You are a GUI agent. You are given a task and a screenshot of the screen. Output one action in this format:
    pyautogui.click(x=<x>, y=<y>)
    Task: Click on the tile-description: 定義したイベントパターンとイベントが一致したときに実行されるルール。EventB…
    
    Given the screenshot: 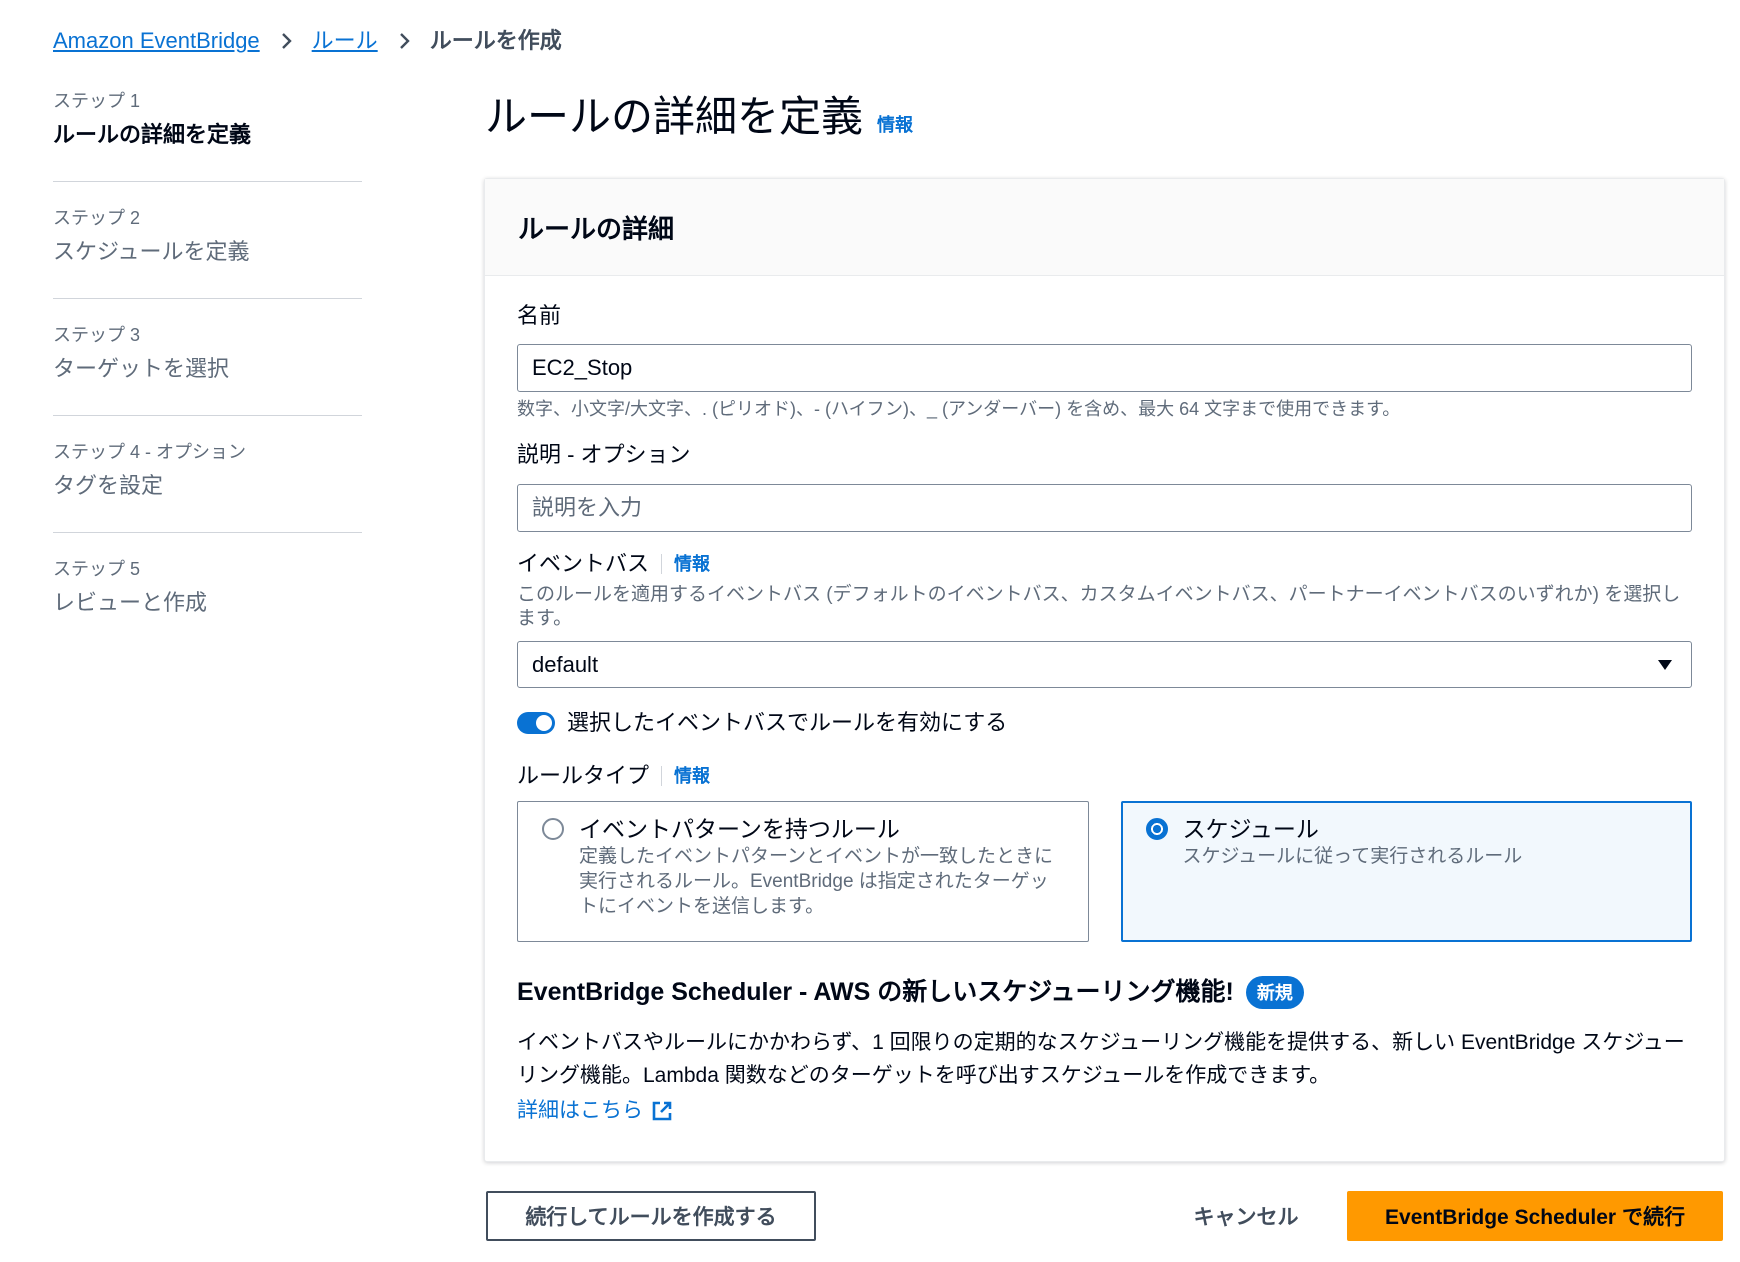 What is the action you would take?
    pyautogui.click(x=816, y=881)
    